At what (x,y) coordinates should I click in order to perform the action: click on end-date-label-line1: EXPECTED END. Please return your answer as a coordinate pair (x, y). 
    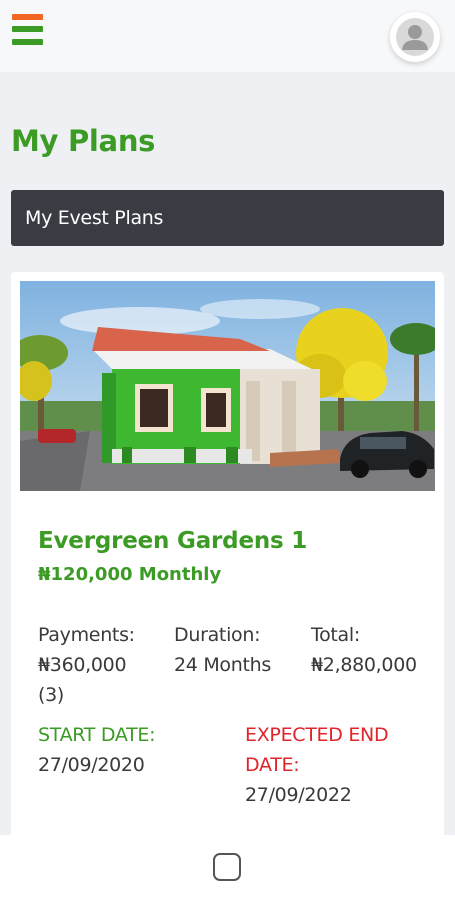
    Looking at the image, I should click on (317, 735).